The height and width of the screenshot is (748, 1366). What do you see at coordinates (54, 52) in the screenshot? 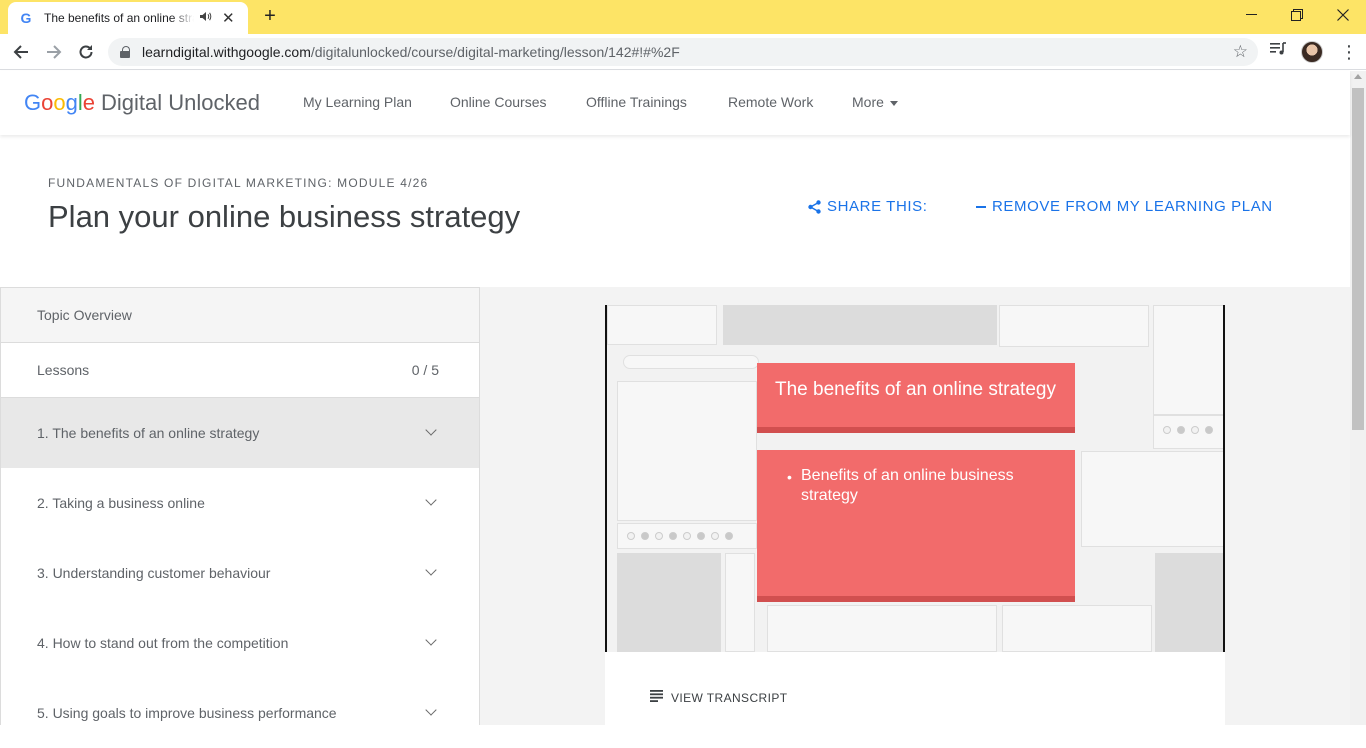
I see `forward-arrow-icon` at bounding box center [54, 52].